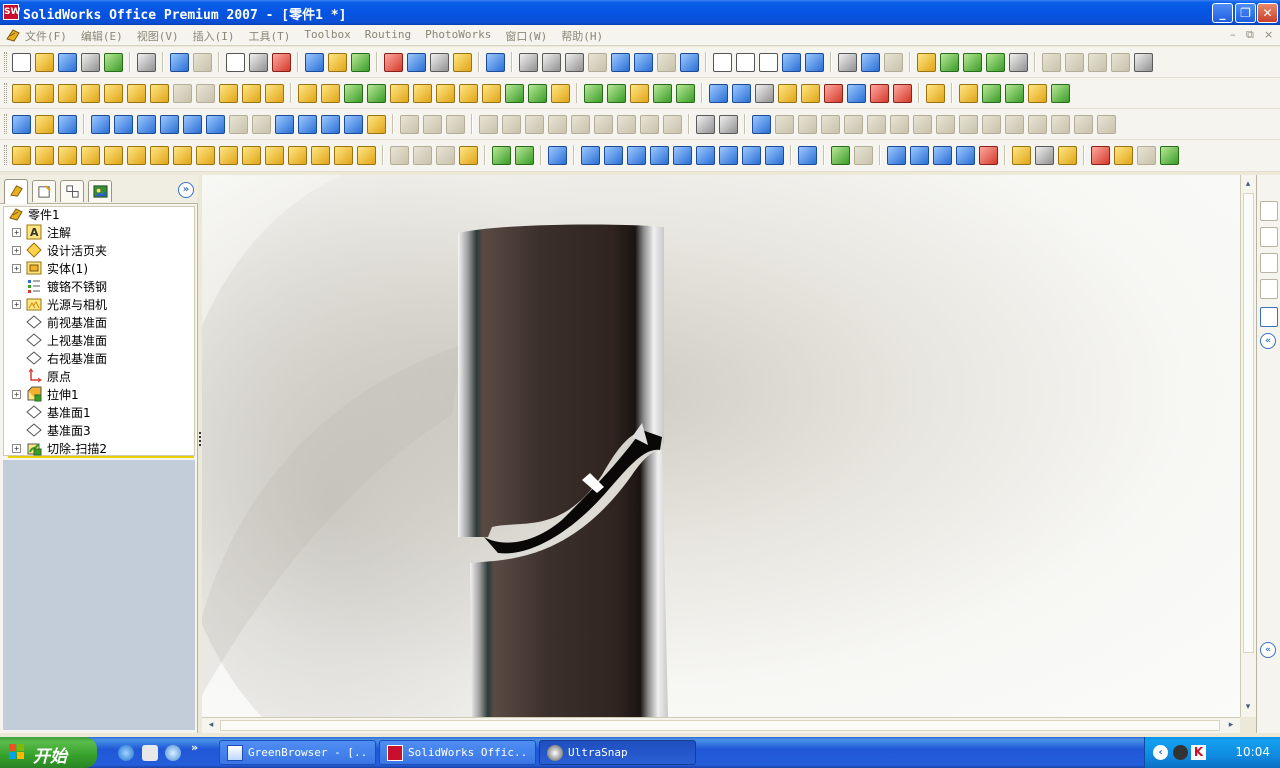  Describe the element at coordinates (1051, 62) in the screenshot. I see `weldment-icon` at that location.